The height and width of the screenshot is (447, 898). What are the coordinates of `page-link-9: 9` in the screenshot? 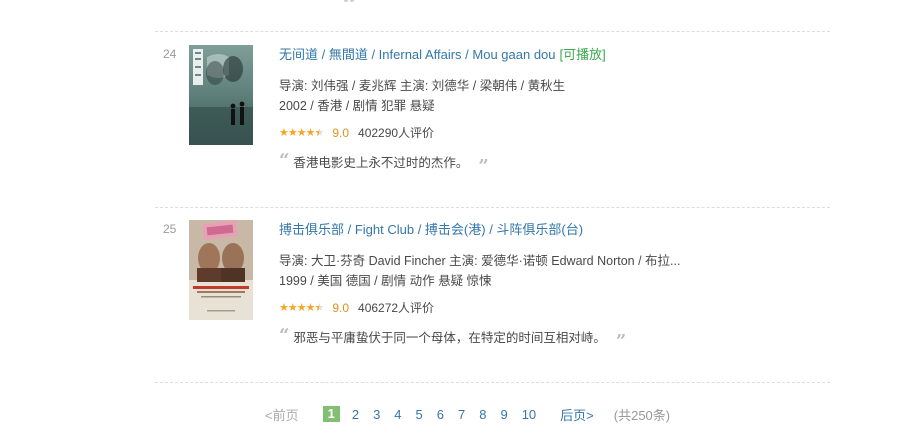 It's located at (503, 414).